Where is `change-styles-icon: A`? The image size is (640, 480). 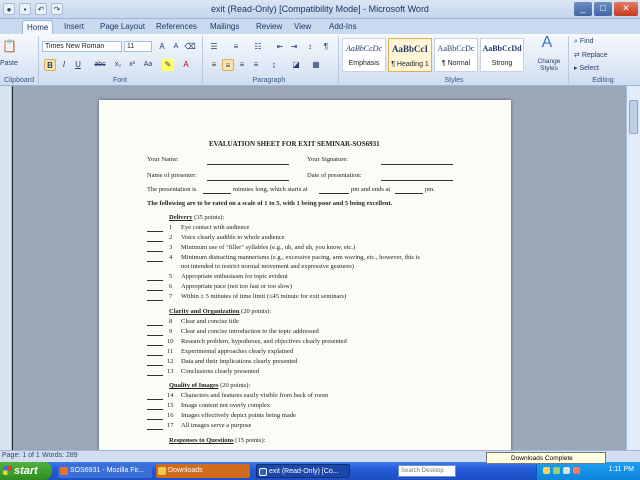
change-styles-icon: A is located at coordinates (547, 45).